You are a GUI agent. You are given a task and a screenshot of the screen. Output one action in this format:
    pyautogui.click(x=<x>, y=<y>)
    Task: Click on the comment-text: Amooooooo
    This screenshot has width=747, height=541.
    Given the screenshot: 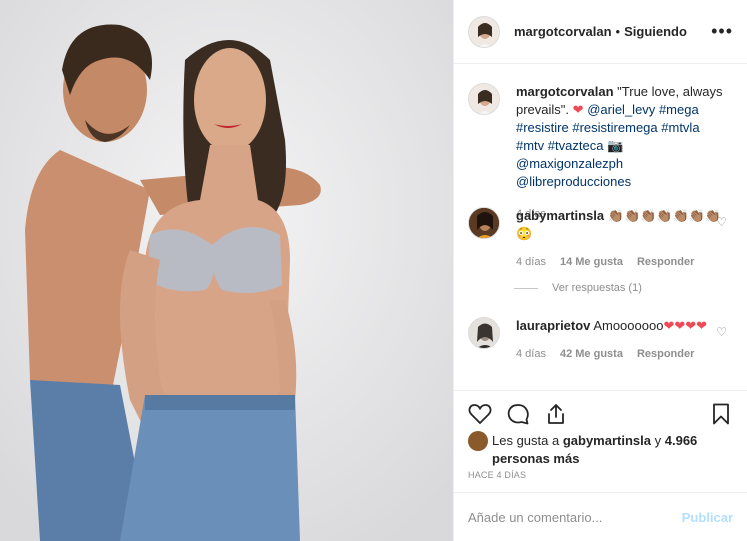 What is the action you would take?
    pyautogui.click(x=628, y=325)
    